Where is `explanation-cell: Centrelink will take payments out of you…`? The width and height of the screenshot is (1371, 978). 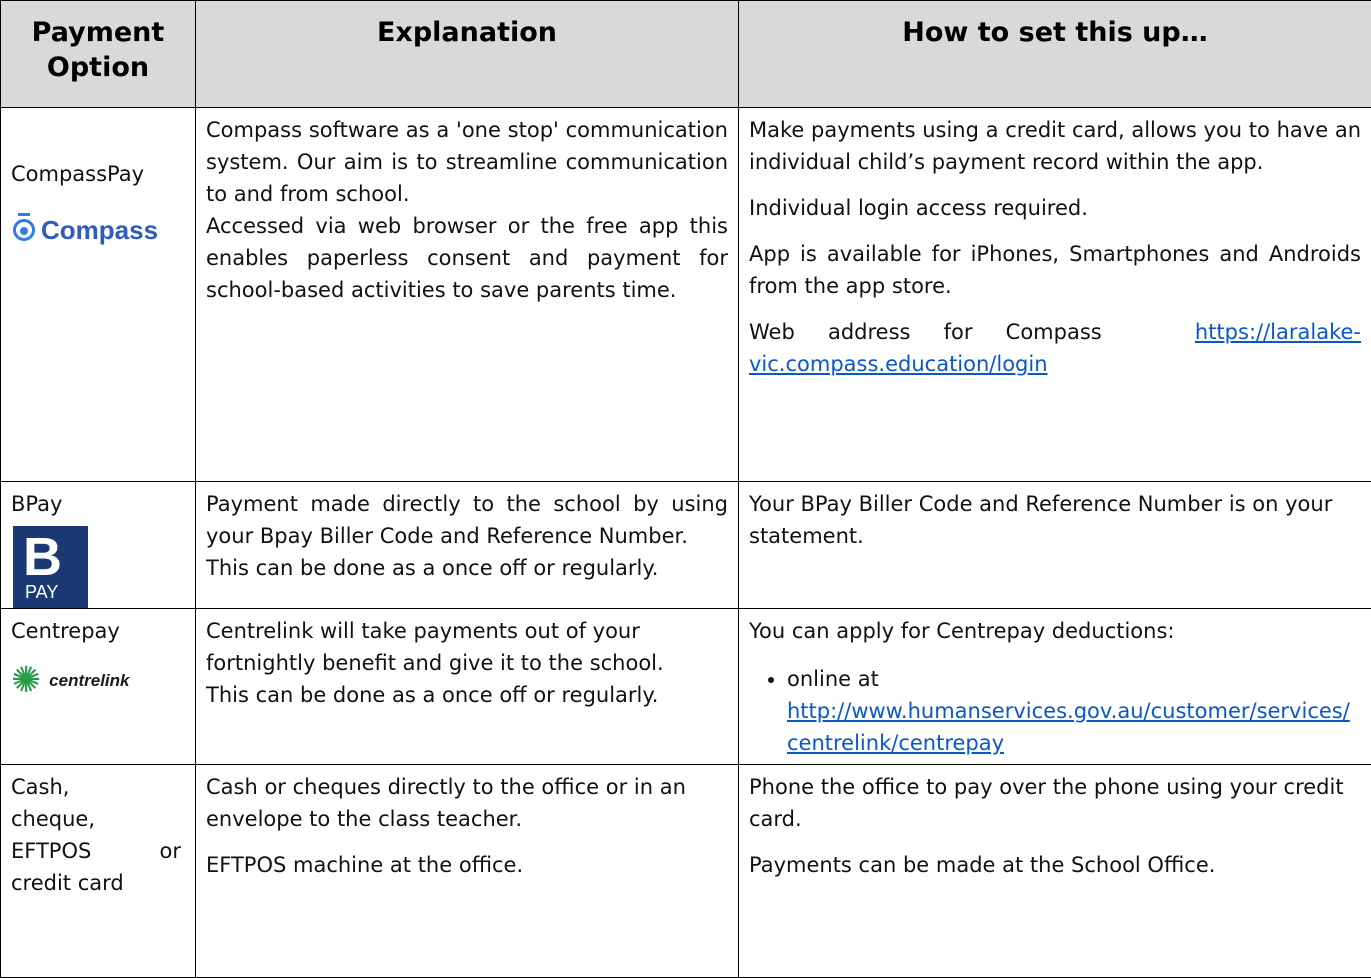 explanation-cell: Centrelink will take payments out of you… is located at coordinates (467, 687).